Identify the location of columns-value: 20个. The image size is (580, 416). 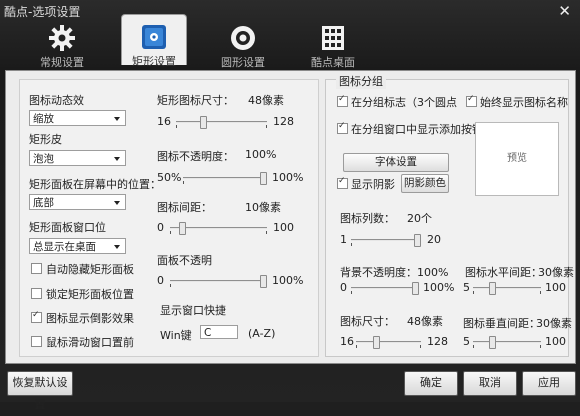
(419, 218).